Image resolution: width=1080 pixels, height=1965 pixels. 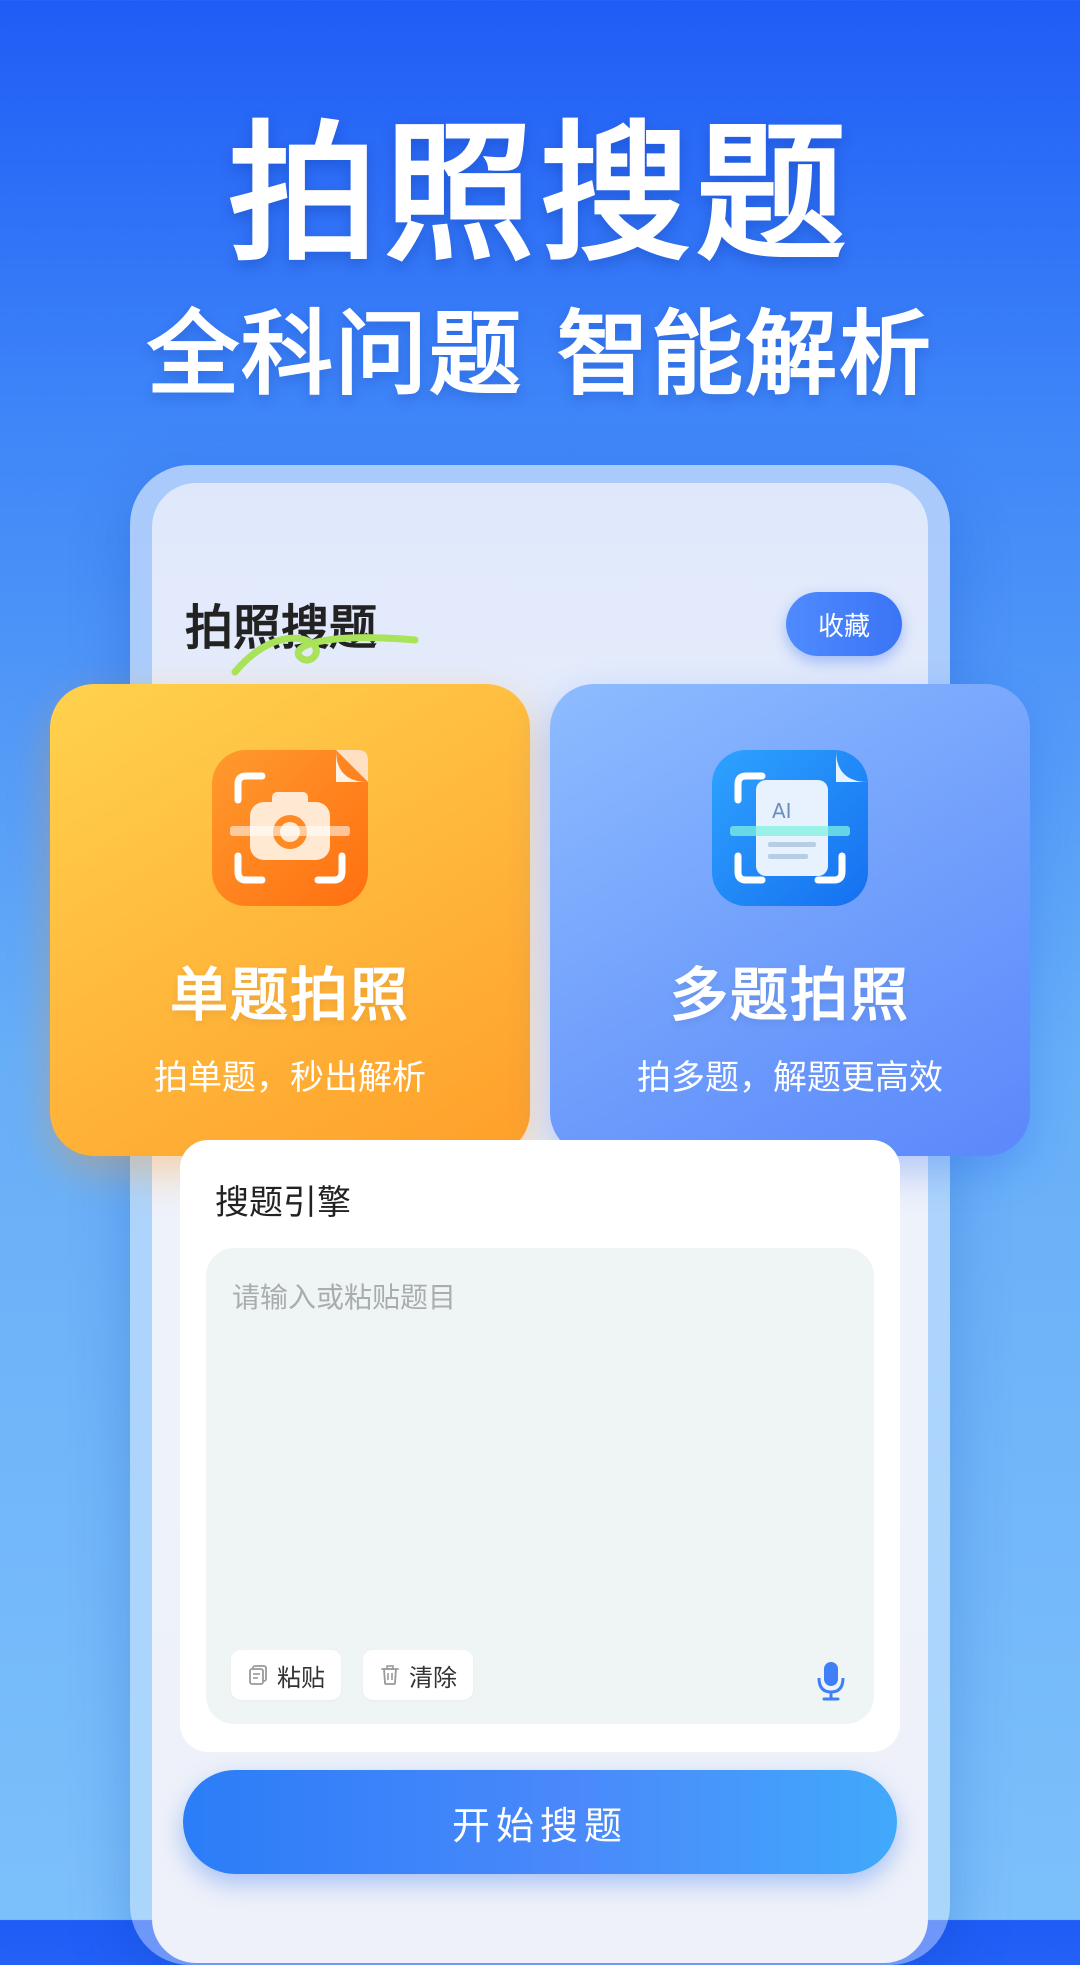 What do you see at coordinates (844, 624) in the screenshot?
I see `favorites-button: 收藏` at bounding box center [844, 624].